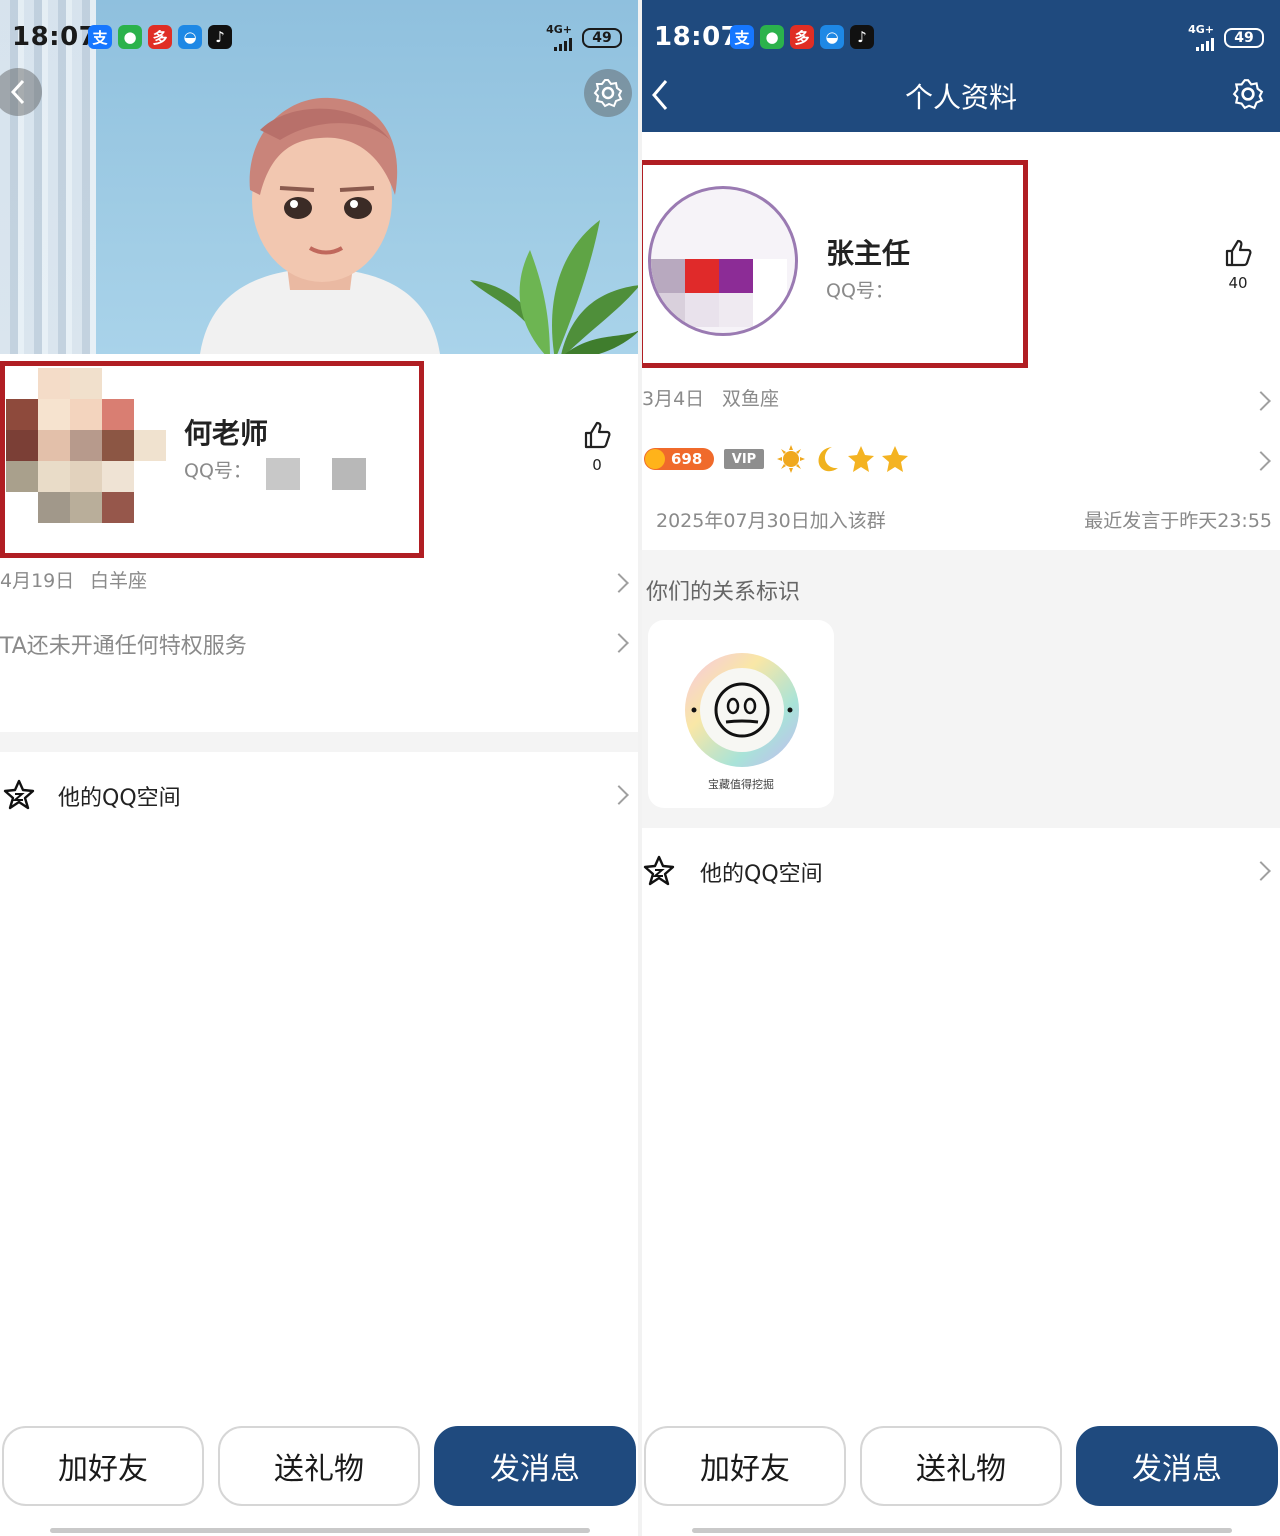  Describe the element at coordinates (741, 784) in the screenshot. I see `relation-badge-text: 宝藏值得挖掘` at that location.